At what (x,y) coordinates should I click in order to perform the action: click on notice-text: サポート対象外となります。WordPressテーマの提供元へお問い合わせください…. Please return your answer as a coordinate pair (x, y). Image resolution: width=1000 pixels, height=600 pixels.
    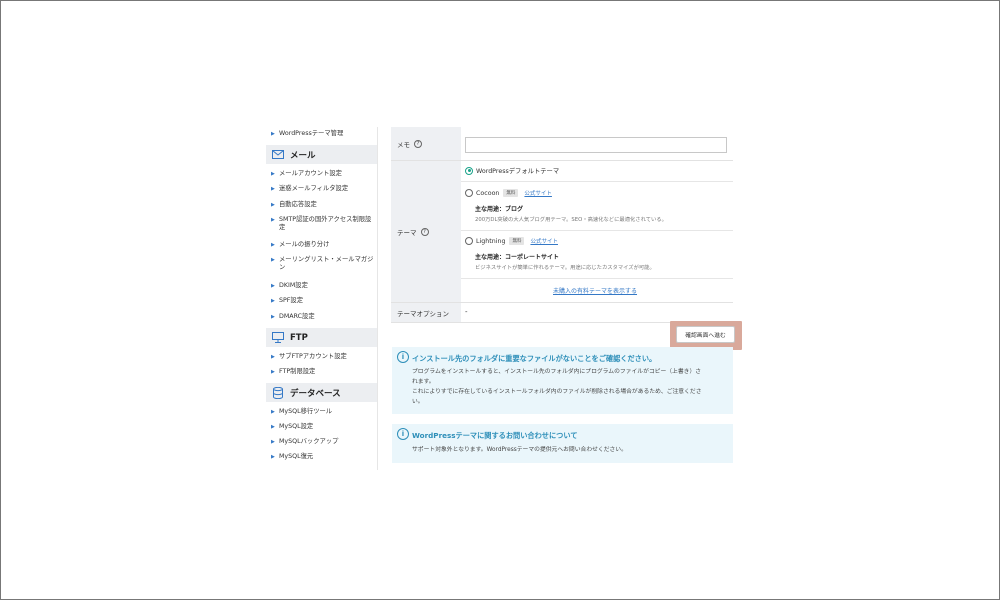
    Looking at the image, I should click on (519, 450).